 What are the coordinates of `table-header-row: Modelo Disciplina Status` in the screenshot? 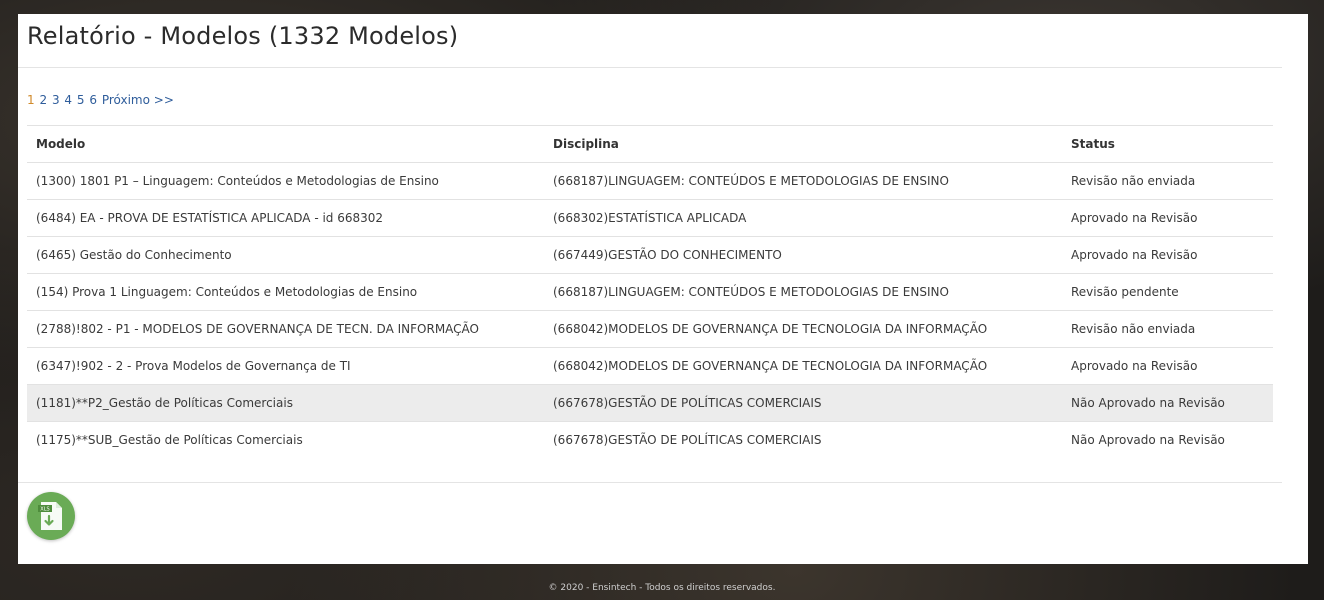 It's located at (650, 144).